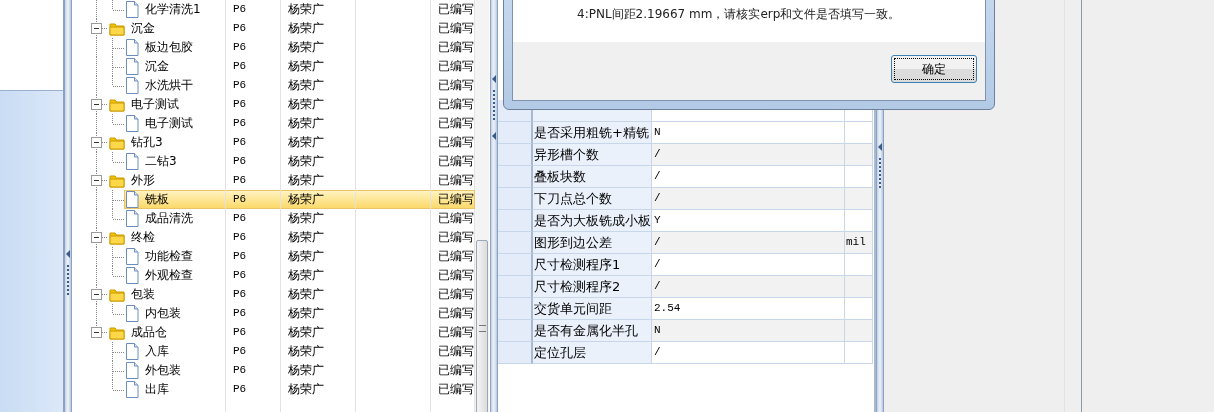  Describe the element at coordinates (299, 9) in the screenshot. I see `tree-row: 化学清洗1 P6 杨荣广 已编写` at that location.